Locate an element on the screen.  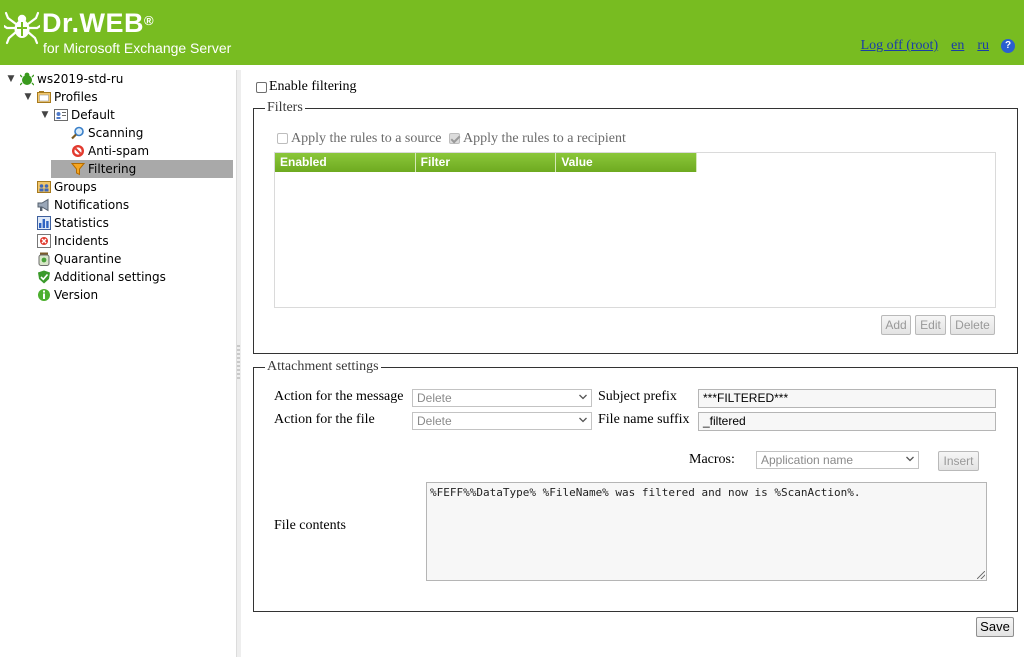
file-contents-label: File contents is located at coordinates (310, 525).